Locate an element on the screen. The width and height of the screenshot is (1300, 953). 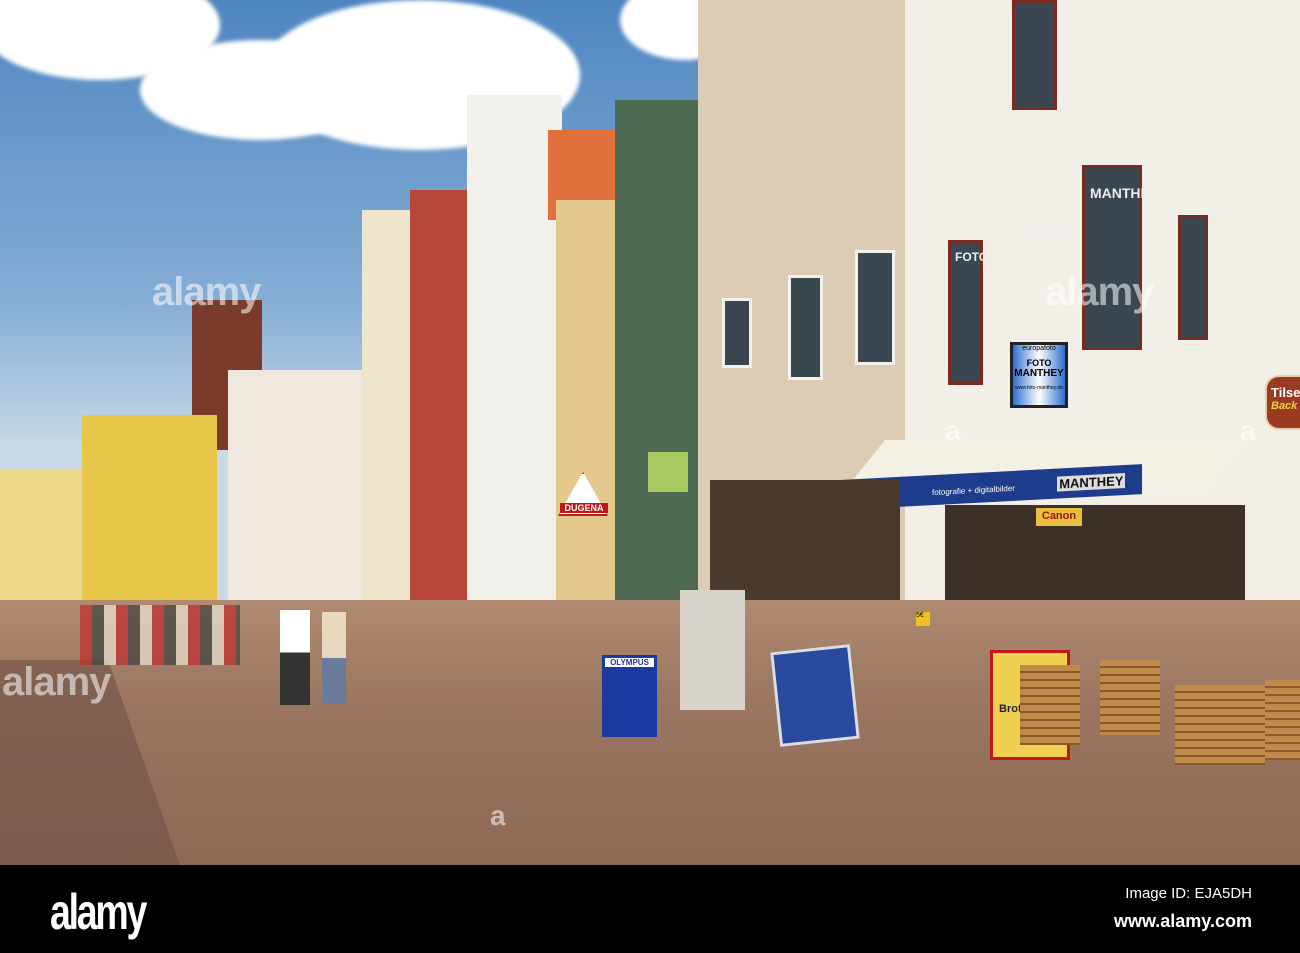
building-white-row is located at coordinates (298, 485).